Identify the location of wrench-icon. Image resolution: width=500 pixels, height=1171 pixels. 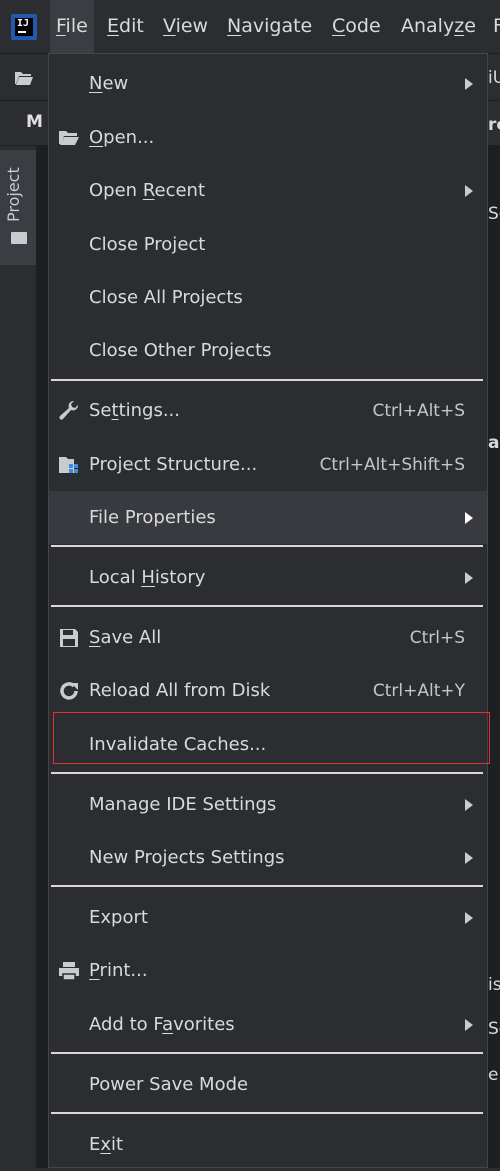
(69, 411).